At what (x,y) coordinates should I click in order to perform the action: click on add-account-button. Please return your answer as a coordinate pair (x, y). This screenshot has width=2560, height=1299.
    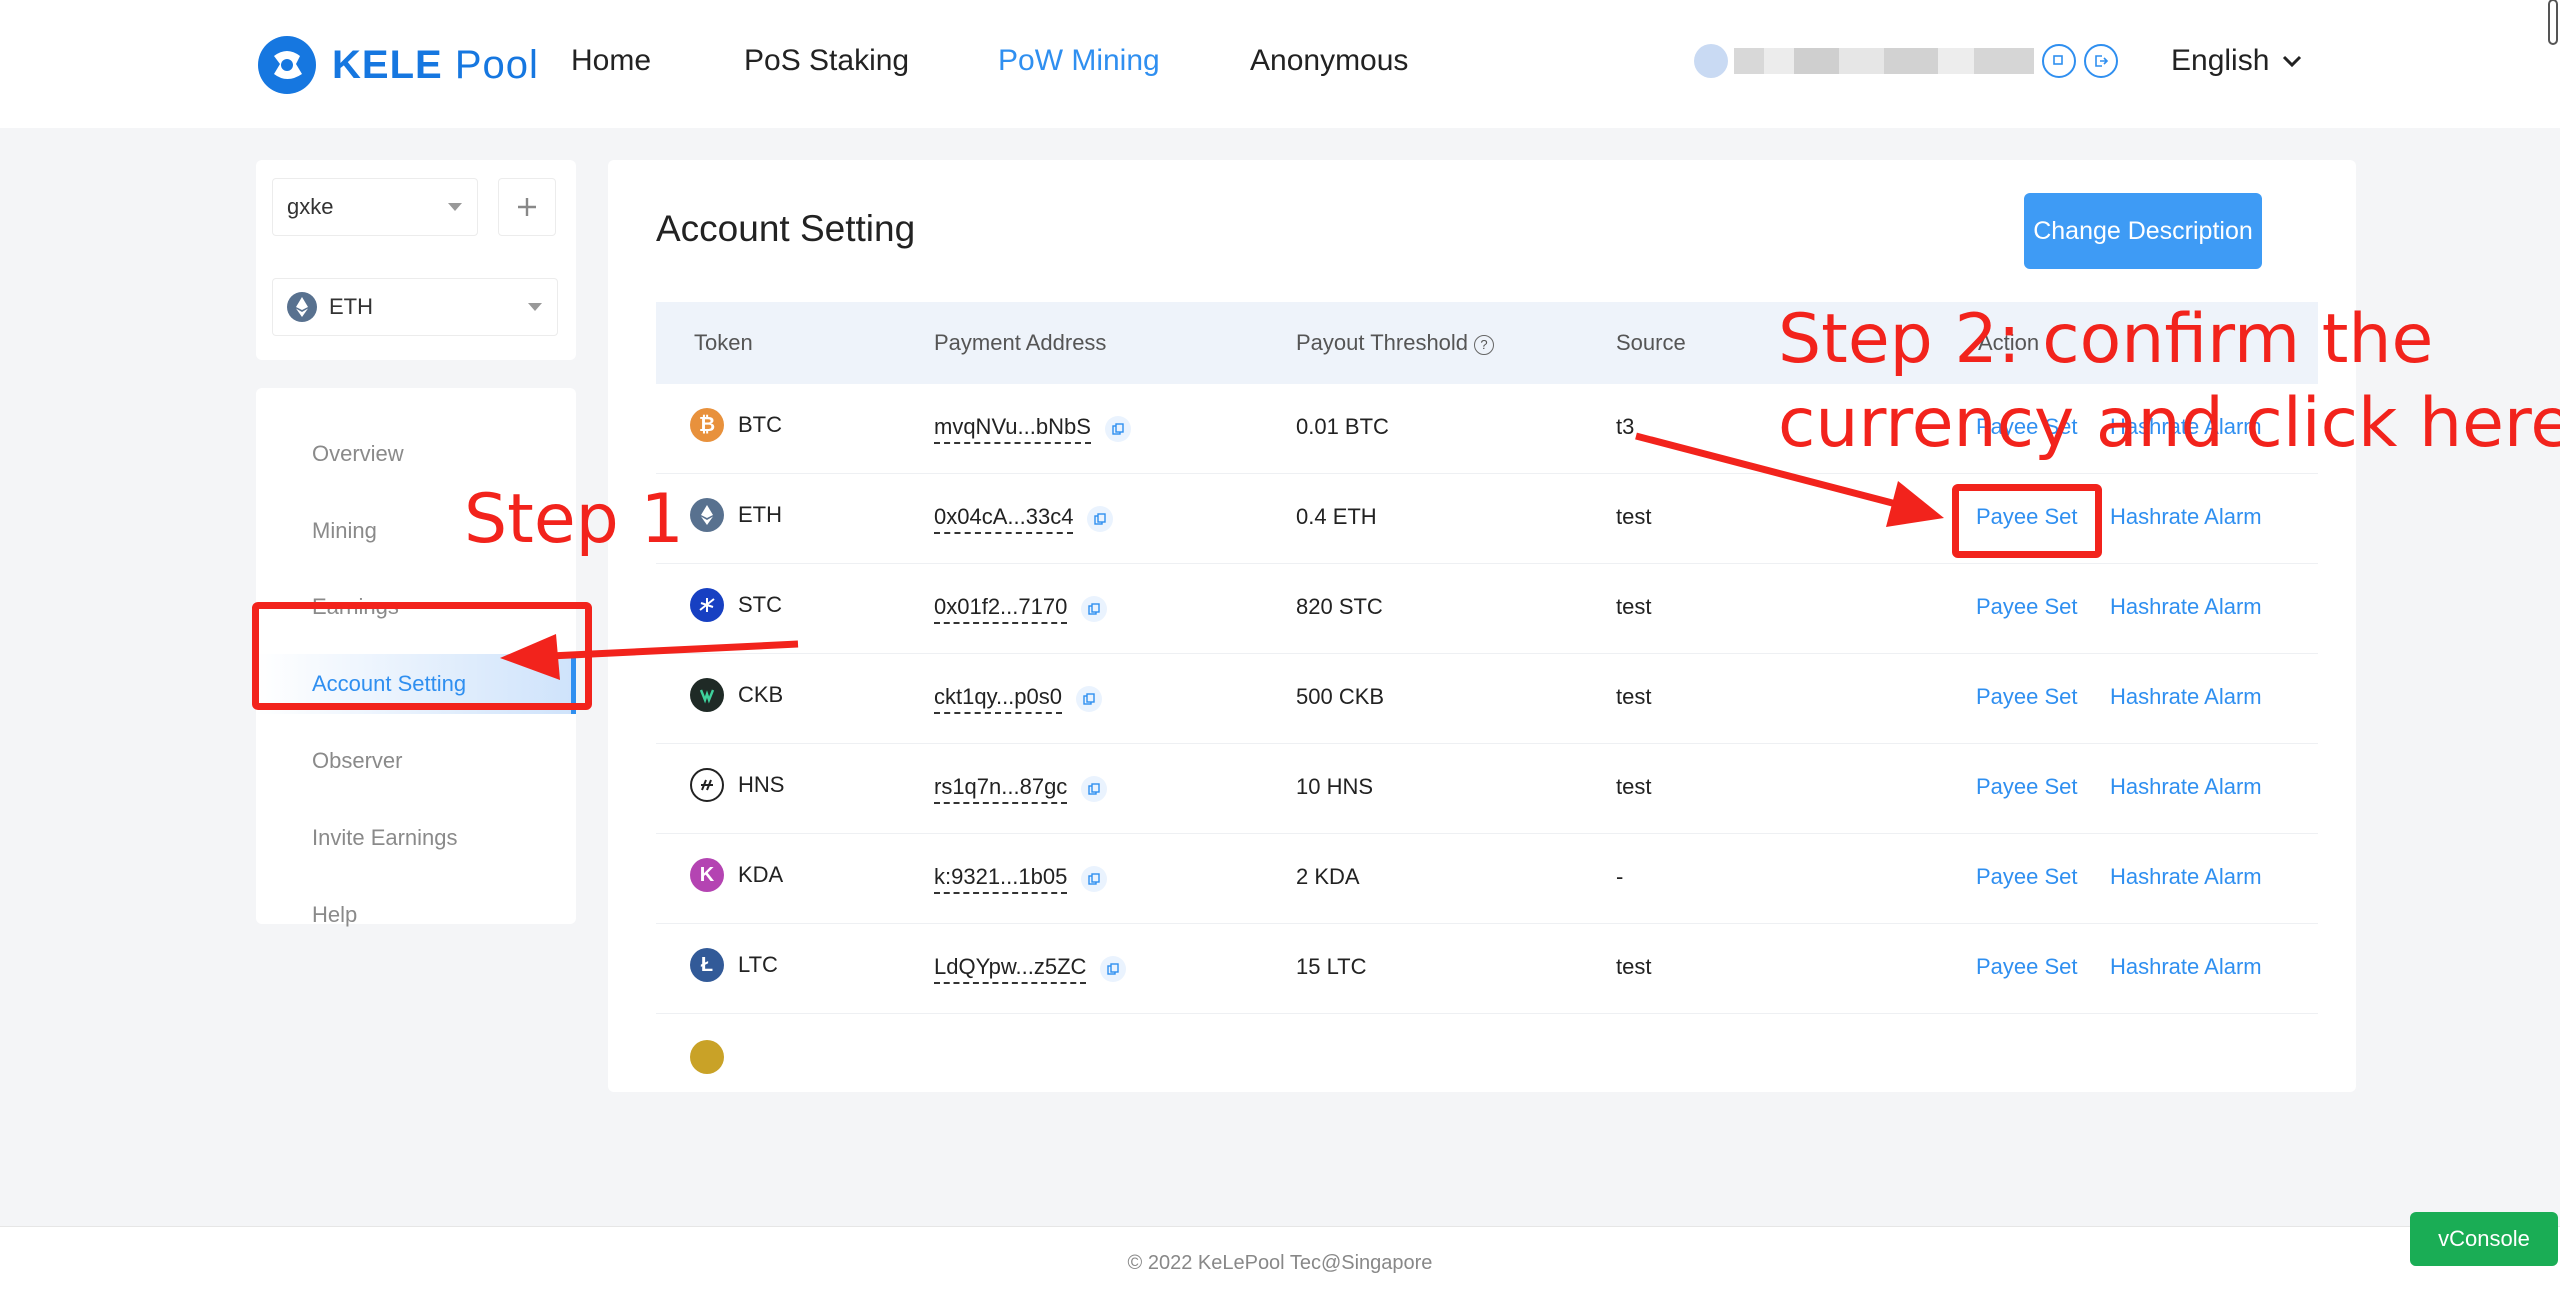
    Looking at the image, I should click on (527, 207).